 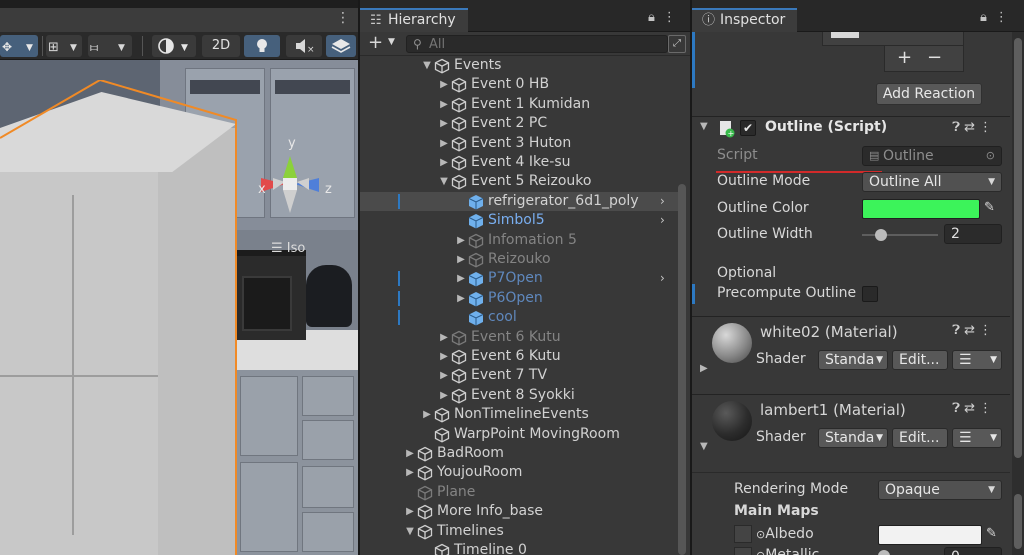 What do you see at coordinates (520, 162) in the screenshot?
I see `hierarchy-row: ▶ Event 4 Ike-su` at bounding box center [520, 162].